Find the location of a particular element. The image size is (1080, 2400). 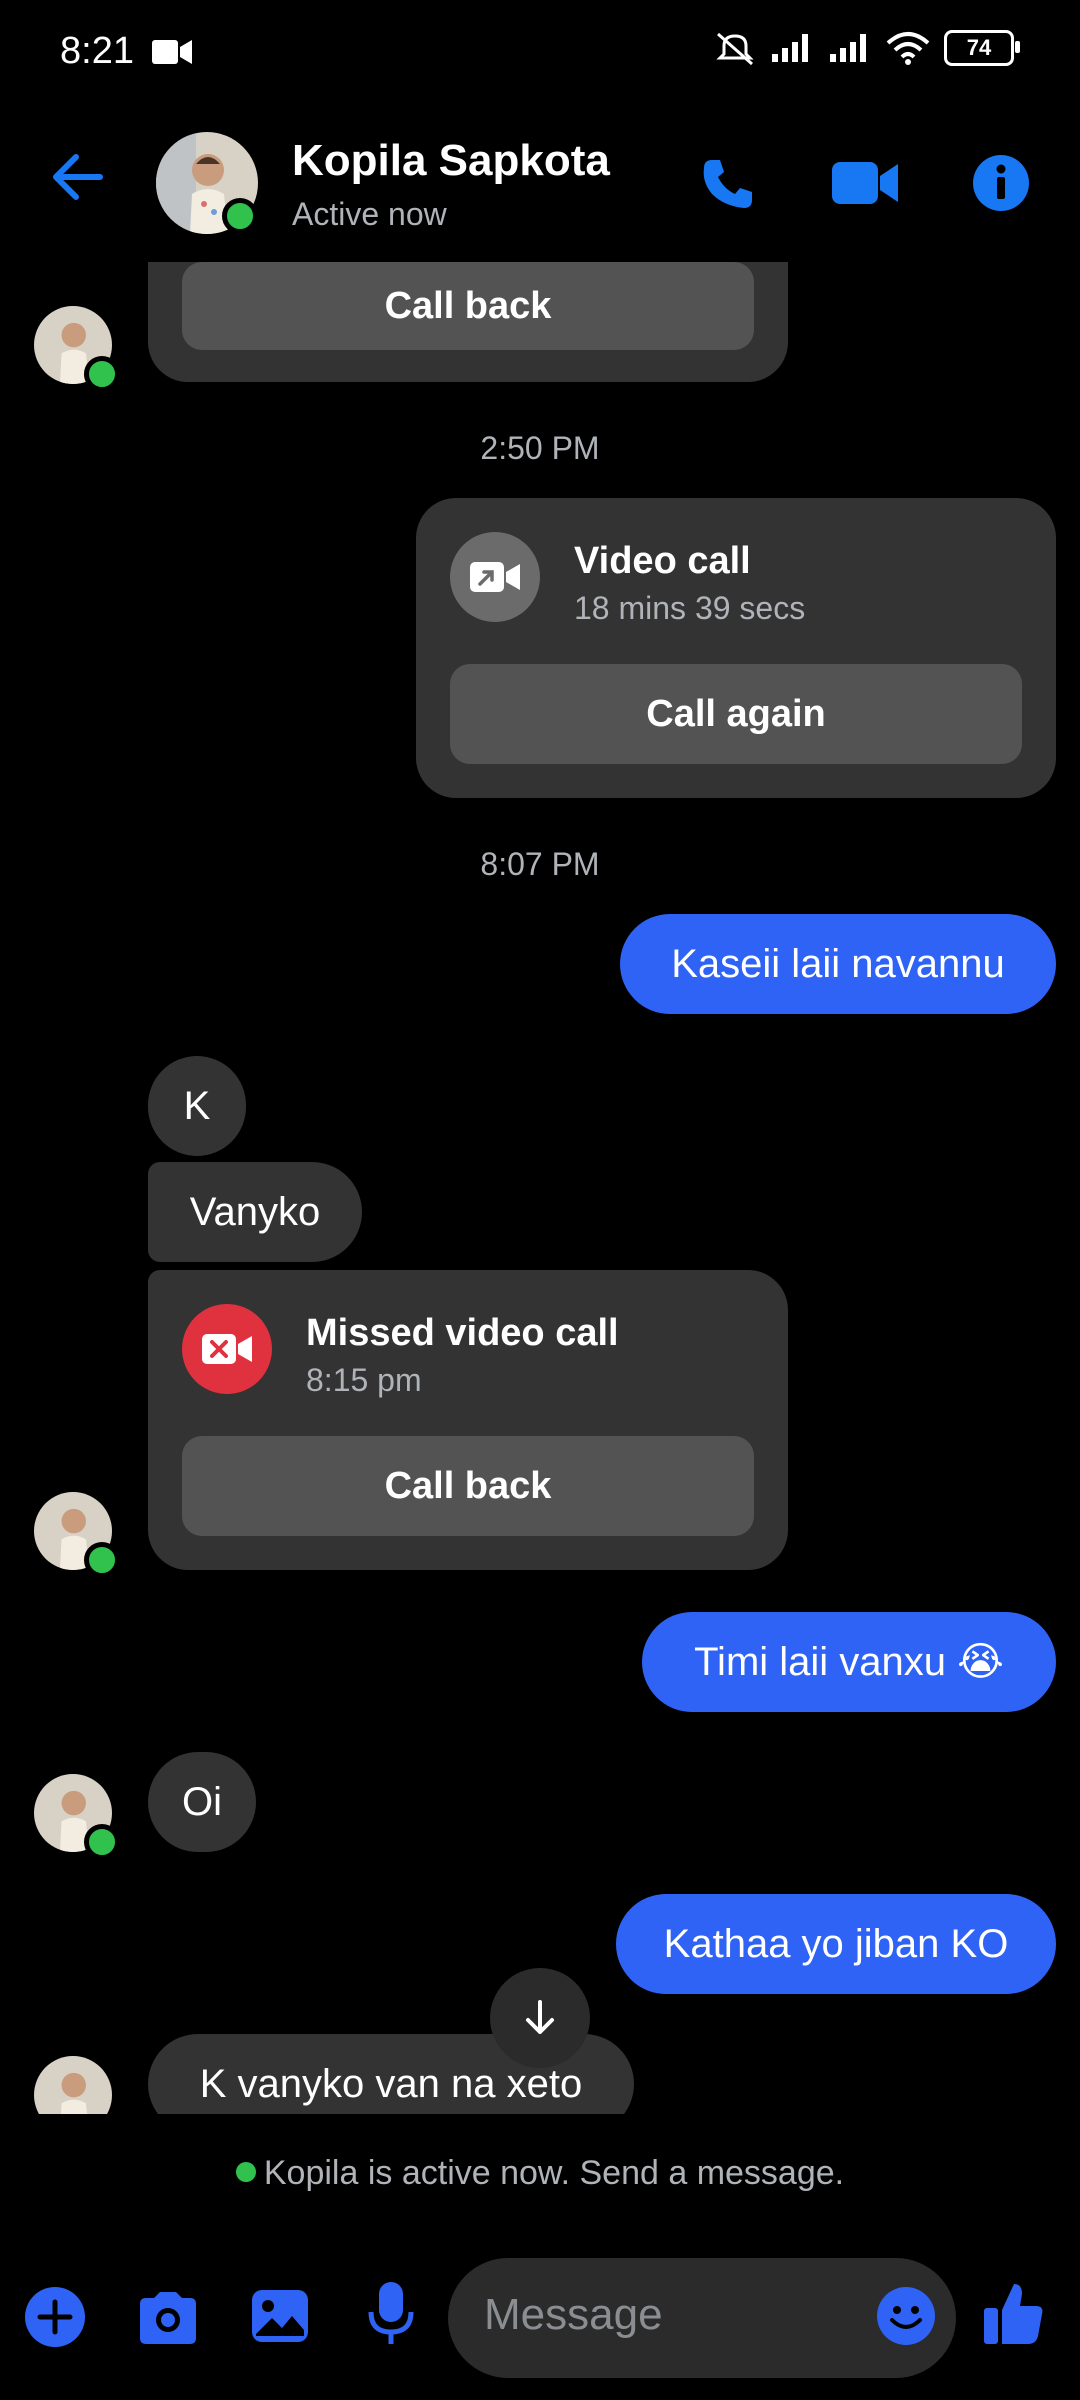

back-arrow-icon is located at coordinates (78, 179).